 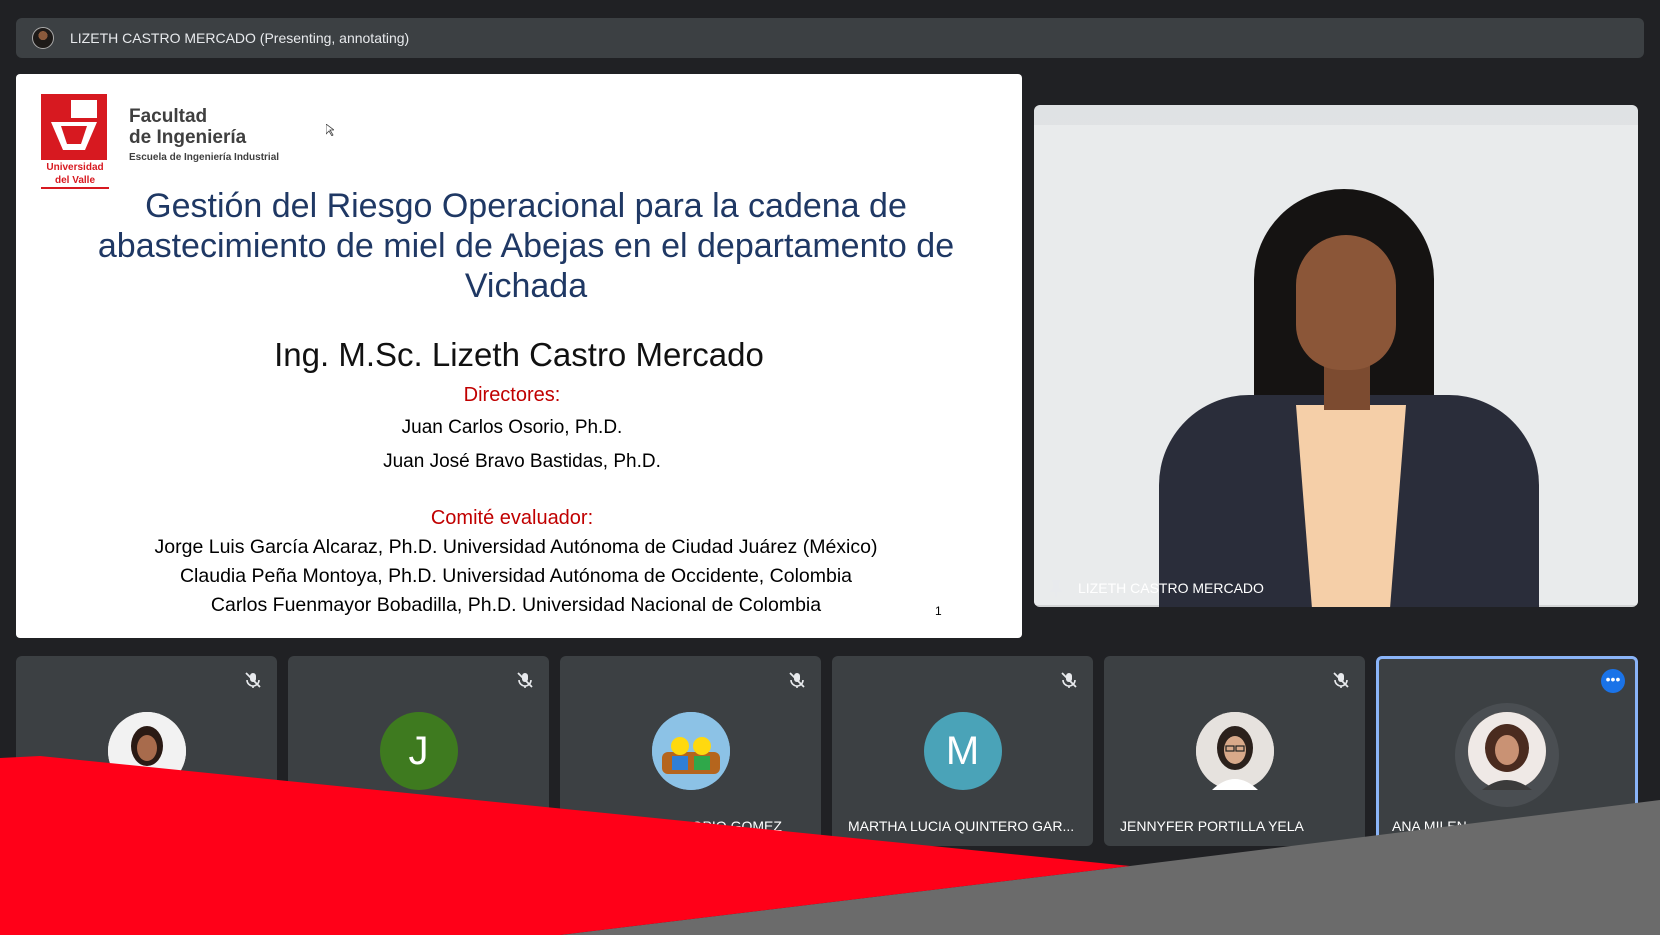 I want to click on logo-text-2: del Valle, so click(x=75, y=180).